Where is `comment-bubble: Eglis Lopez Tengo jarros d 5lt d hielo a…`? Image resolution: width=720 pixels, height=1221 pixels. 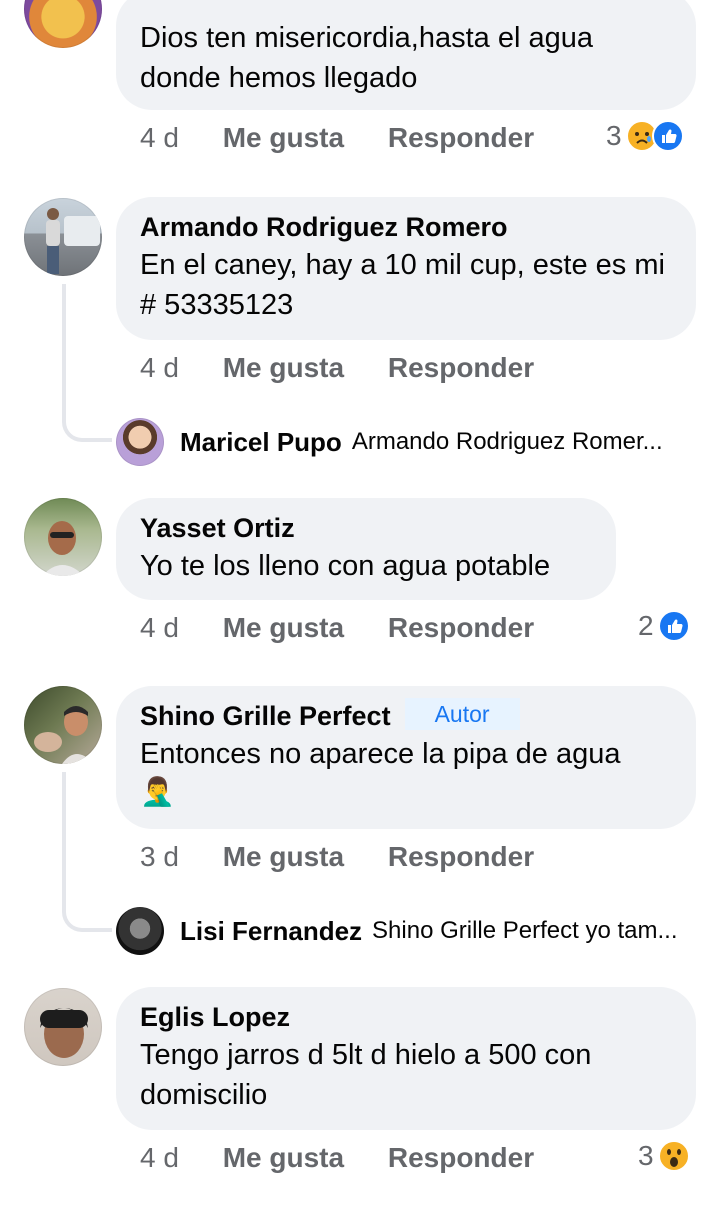 comment-bubble: Eglis Lopez Tengo jarros d 5lt d hielo a… is located at coordinates (406, 1058).